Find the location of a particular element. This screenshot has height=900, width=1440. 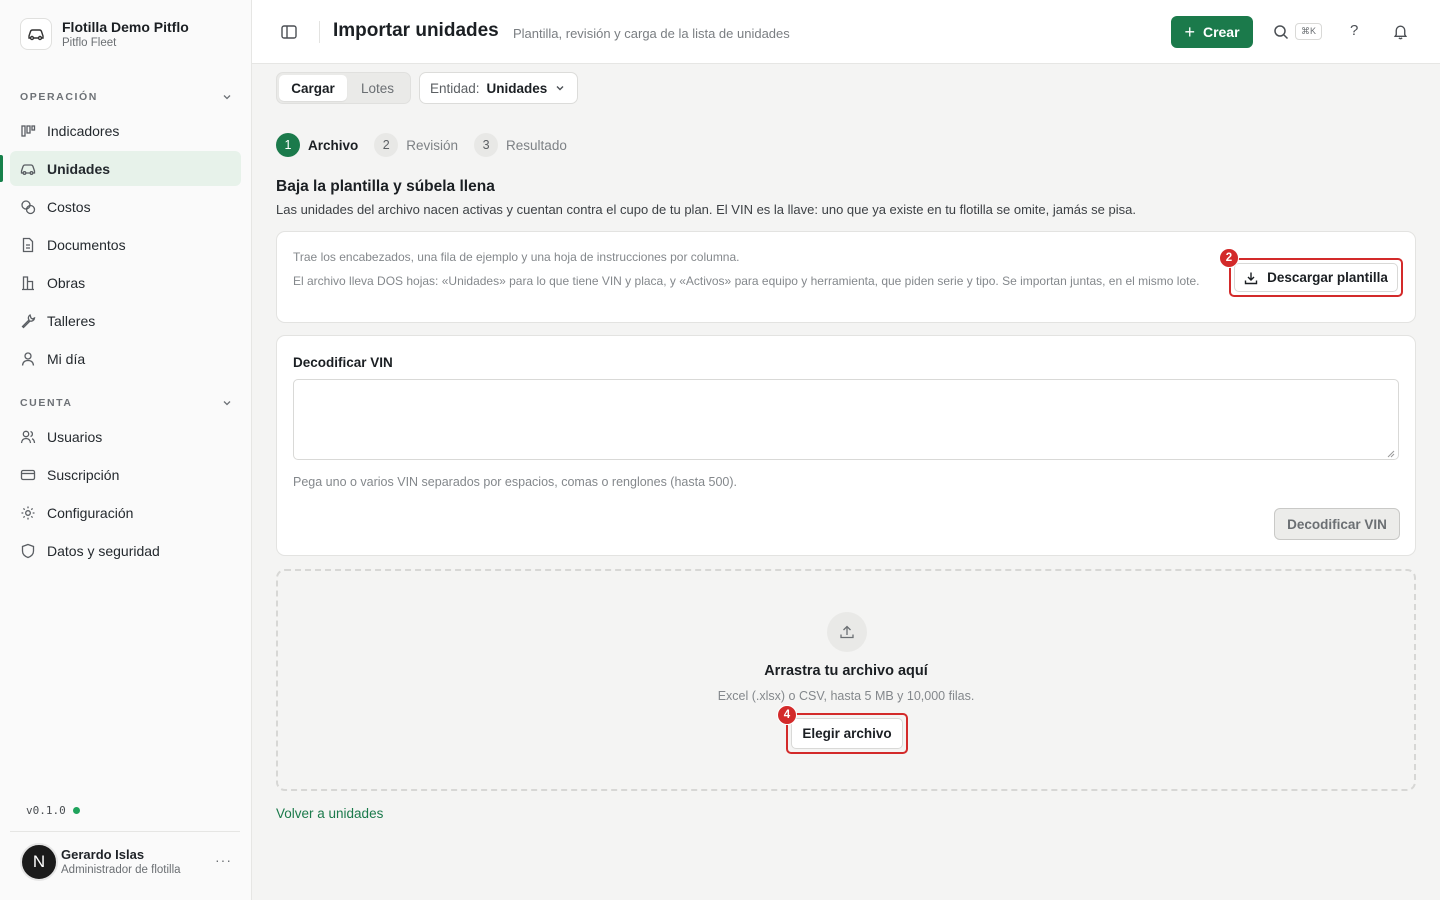

vin-title: Decodificar VIN is located at coordinates (343, 362).